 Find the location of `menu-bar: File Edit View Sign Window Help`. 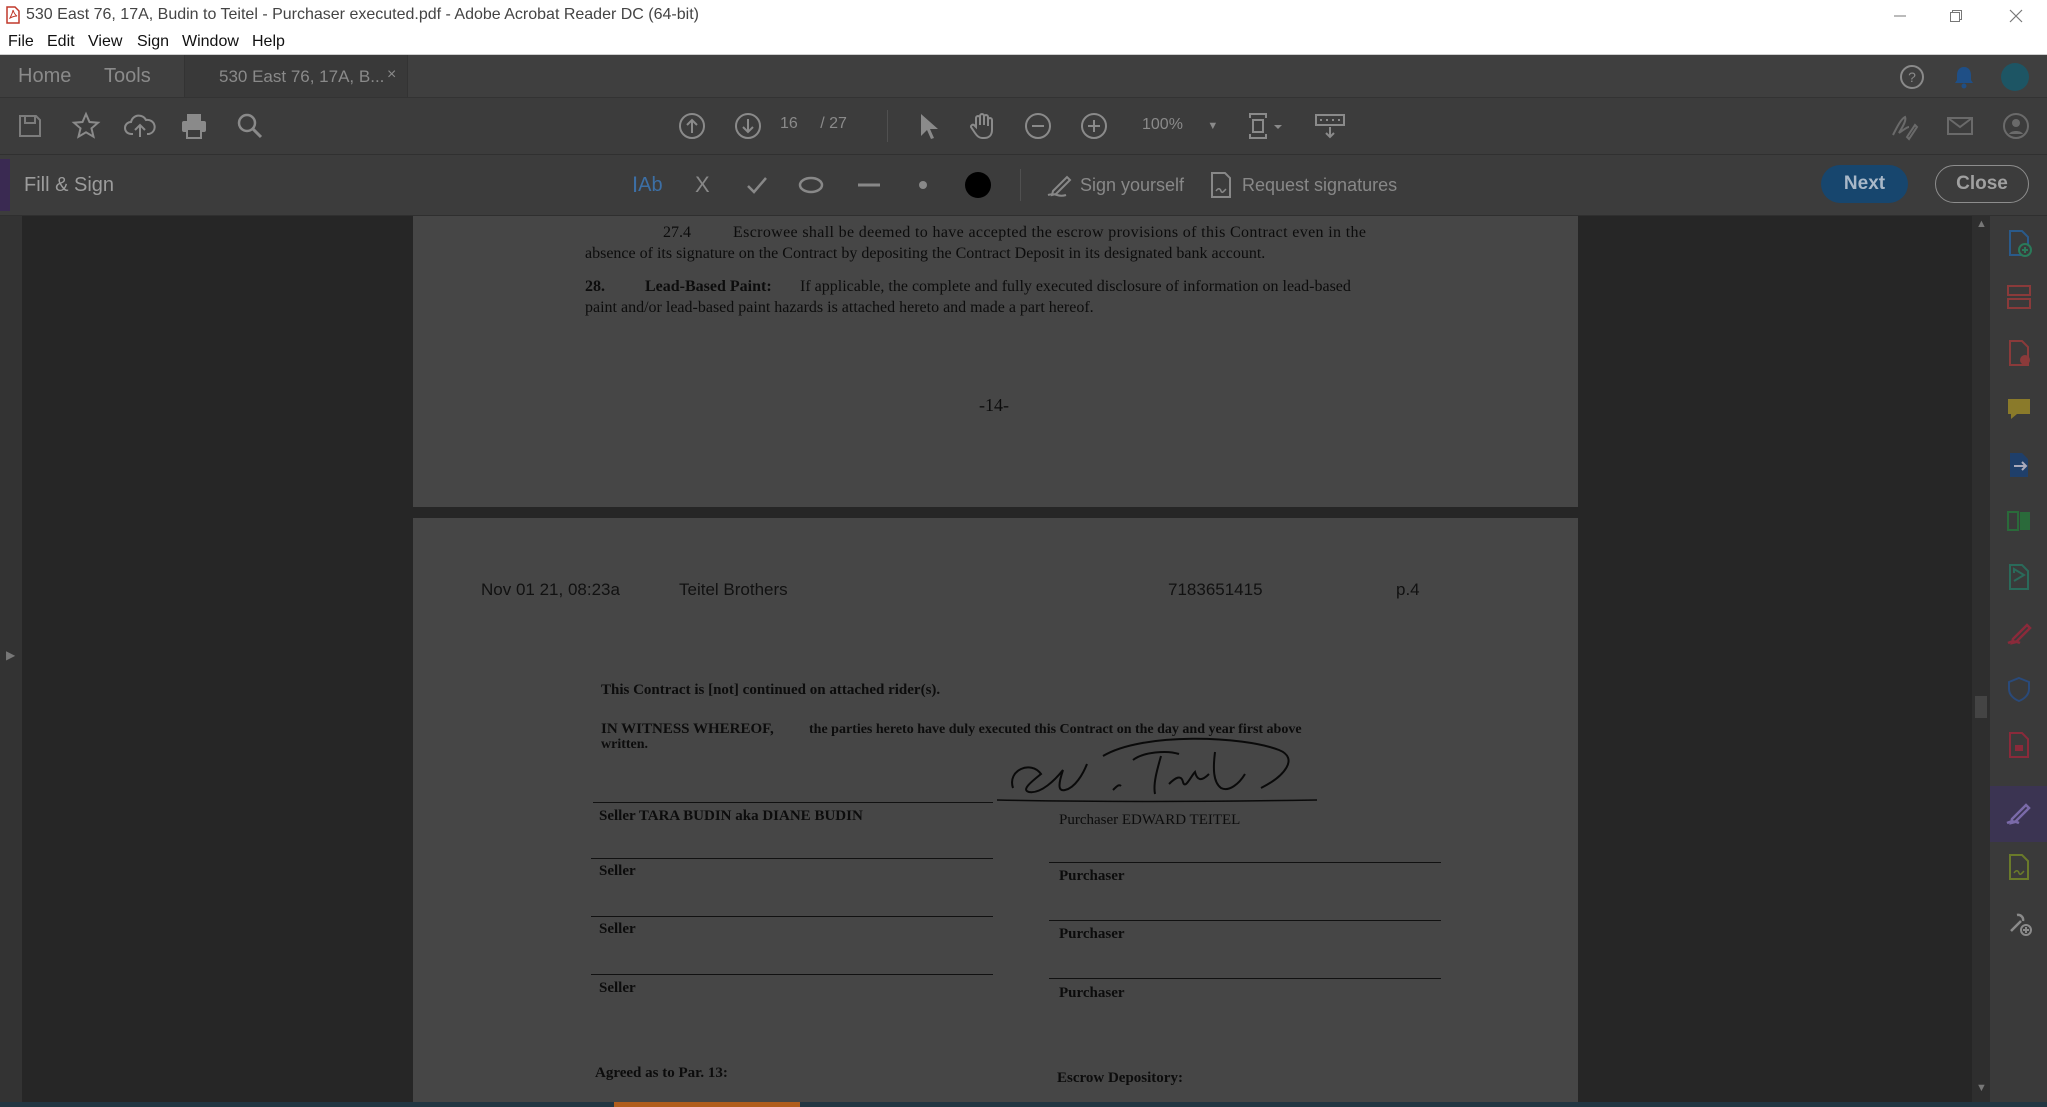

menu-bar: File Edit View Sign Window Help is located at coordinates (1023, 43).